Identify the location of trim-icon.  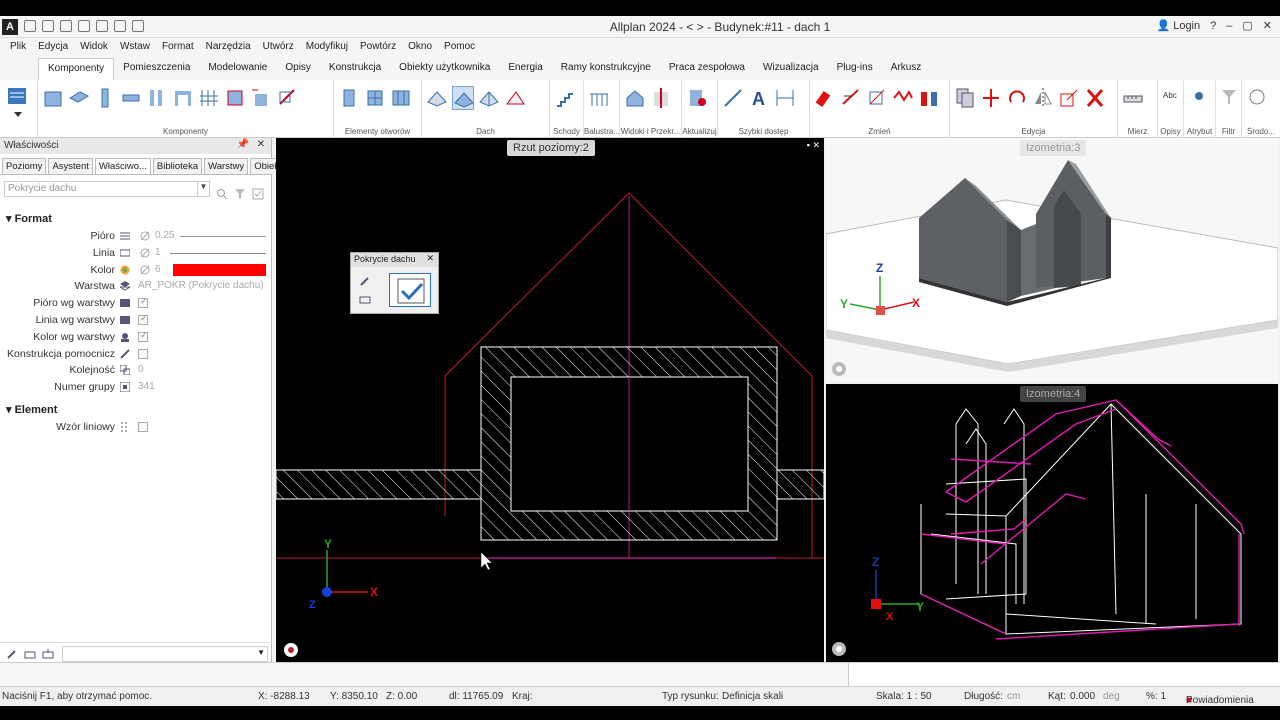
(851, 98).